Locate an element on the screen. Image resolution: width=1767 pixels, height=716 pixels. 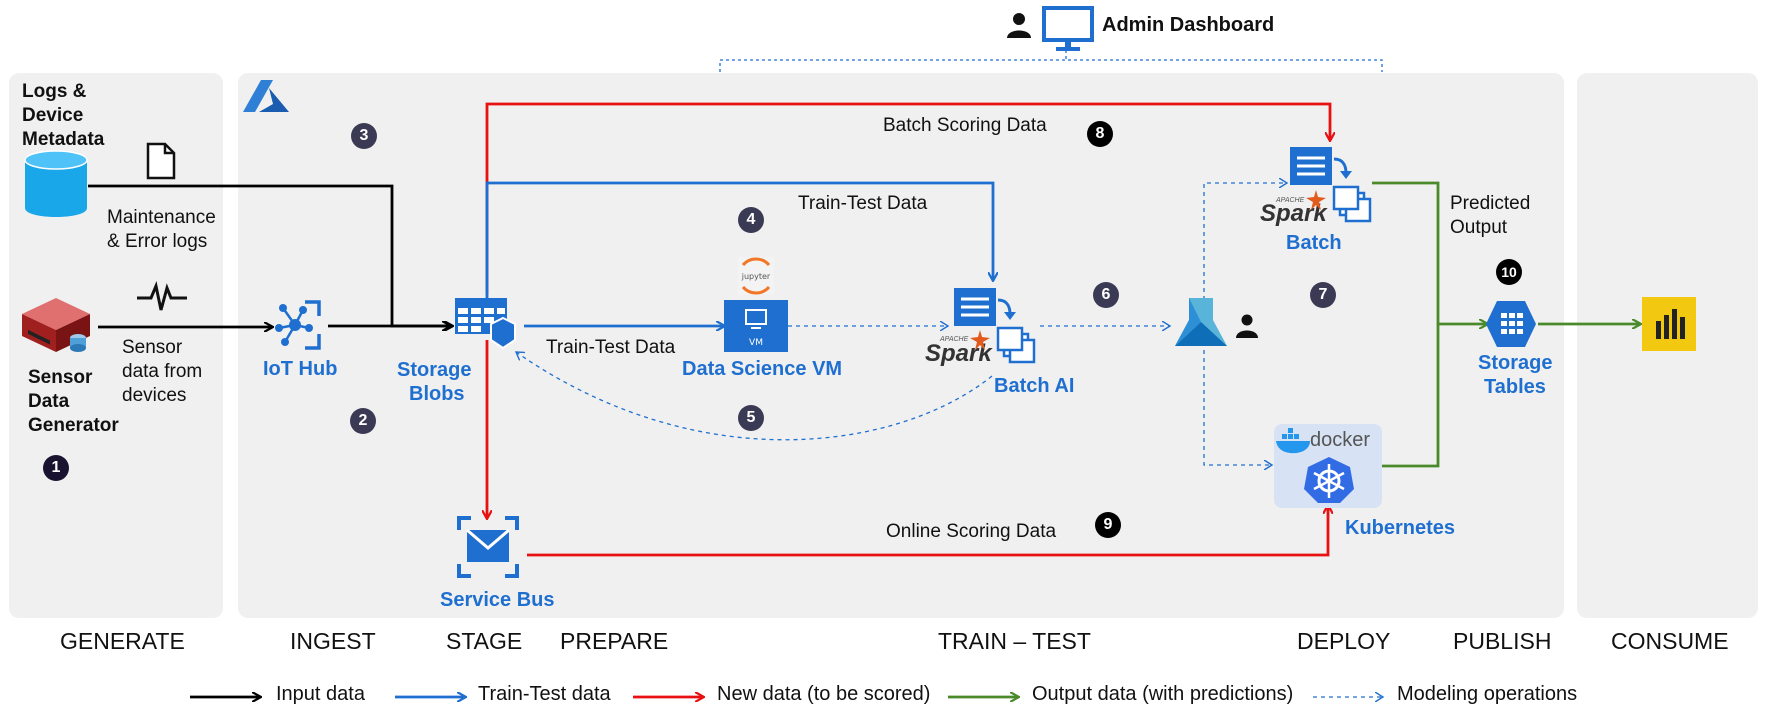
train-test-mid-label: Train-Test Data is located at coordinates (611, 347).